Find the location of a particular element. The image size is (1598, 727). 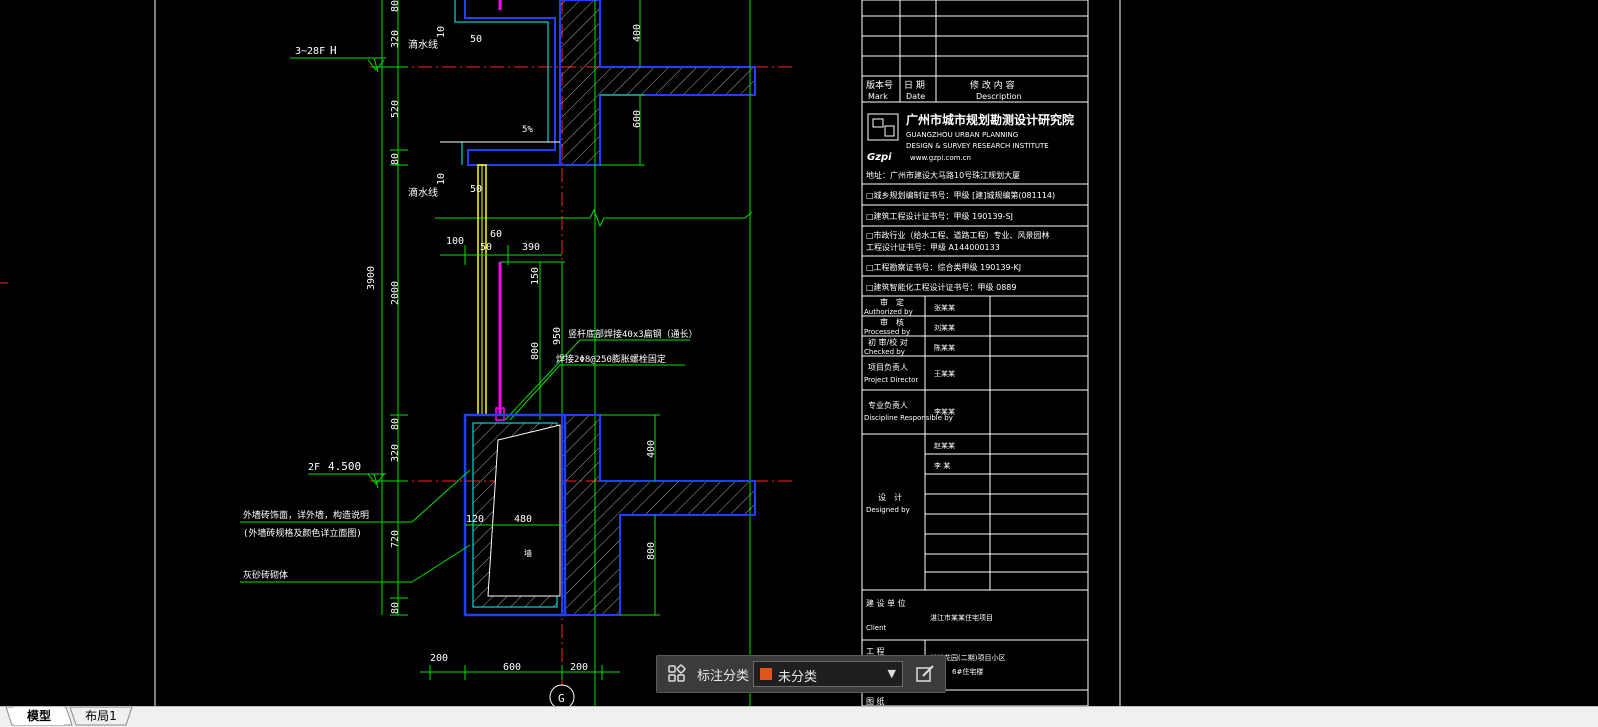

role-authorized-name: 张某某 is located at coordinates (944, 307).